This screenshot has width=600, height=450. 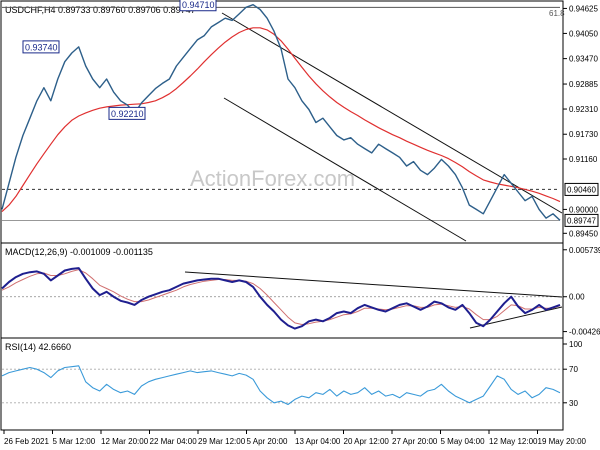 I want to click on price-tick-label-0: 0.94625, so click(x=583, y=8).